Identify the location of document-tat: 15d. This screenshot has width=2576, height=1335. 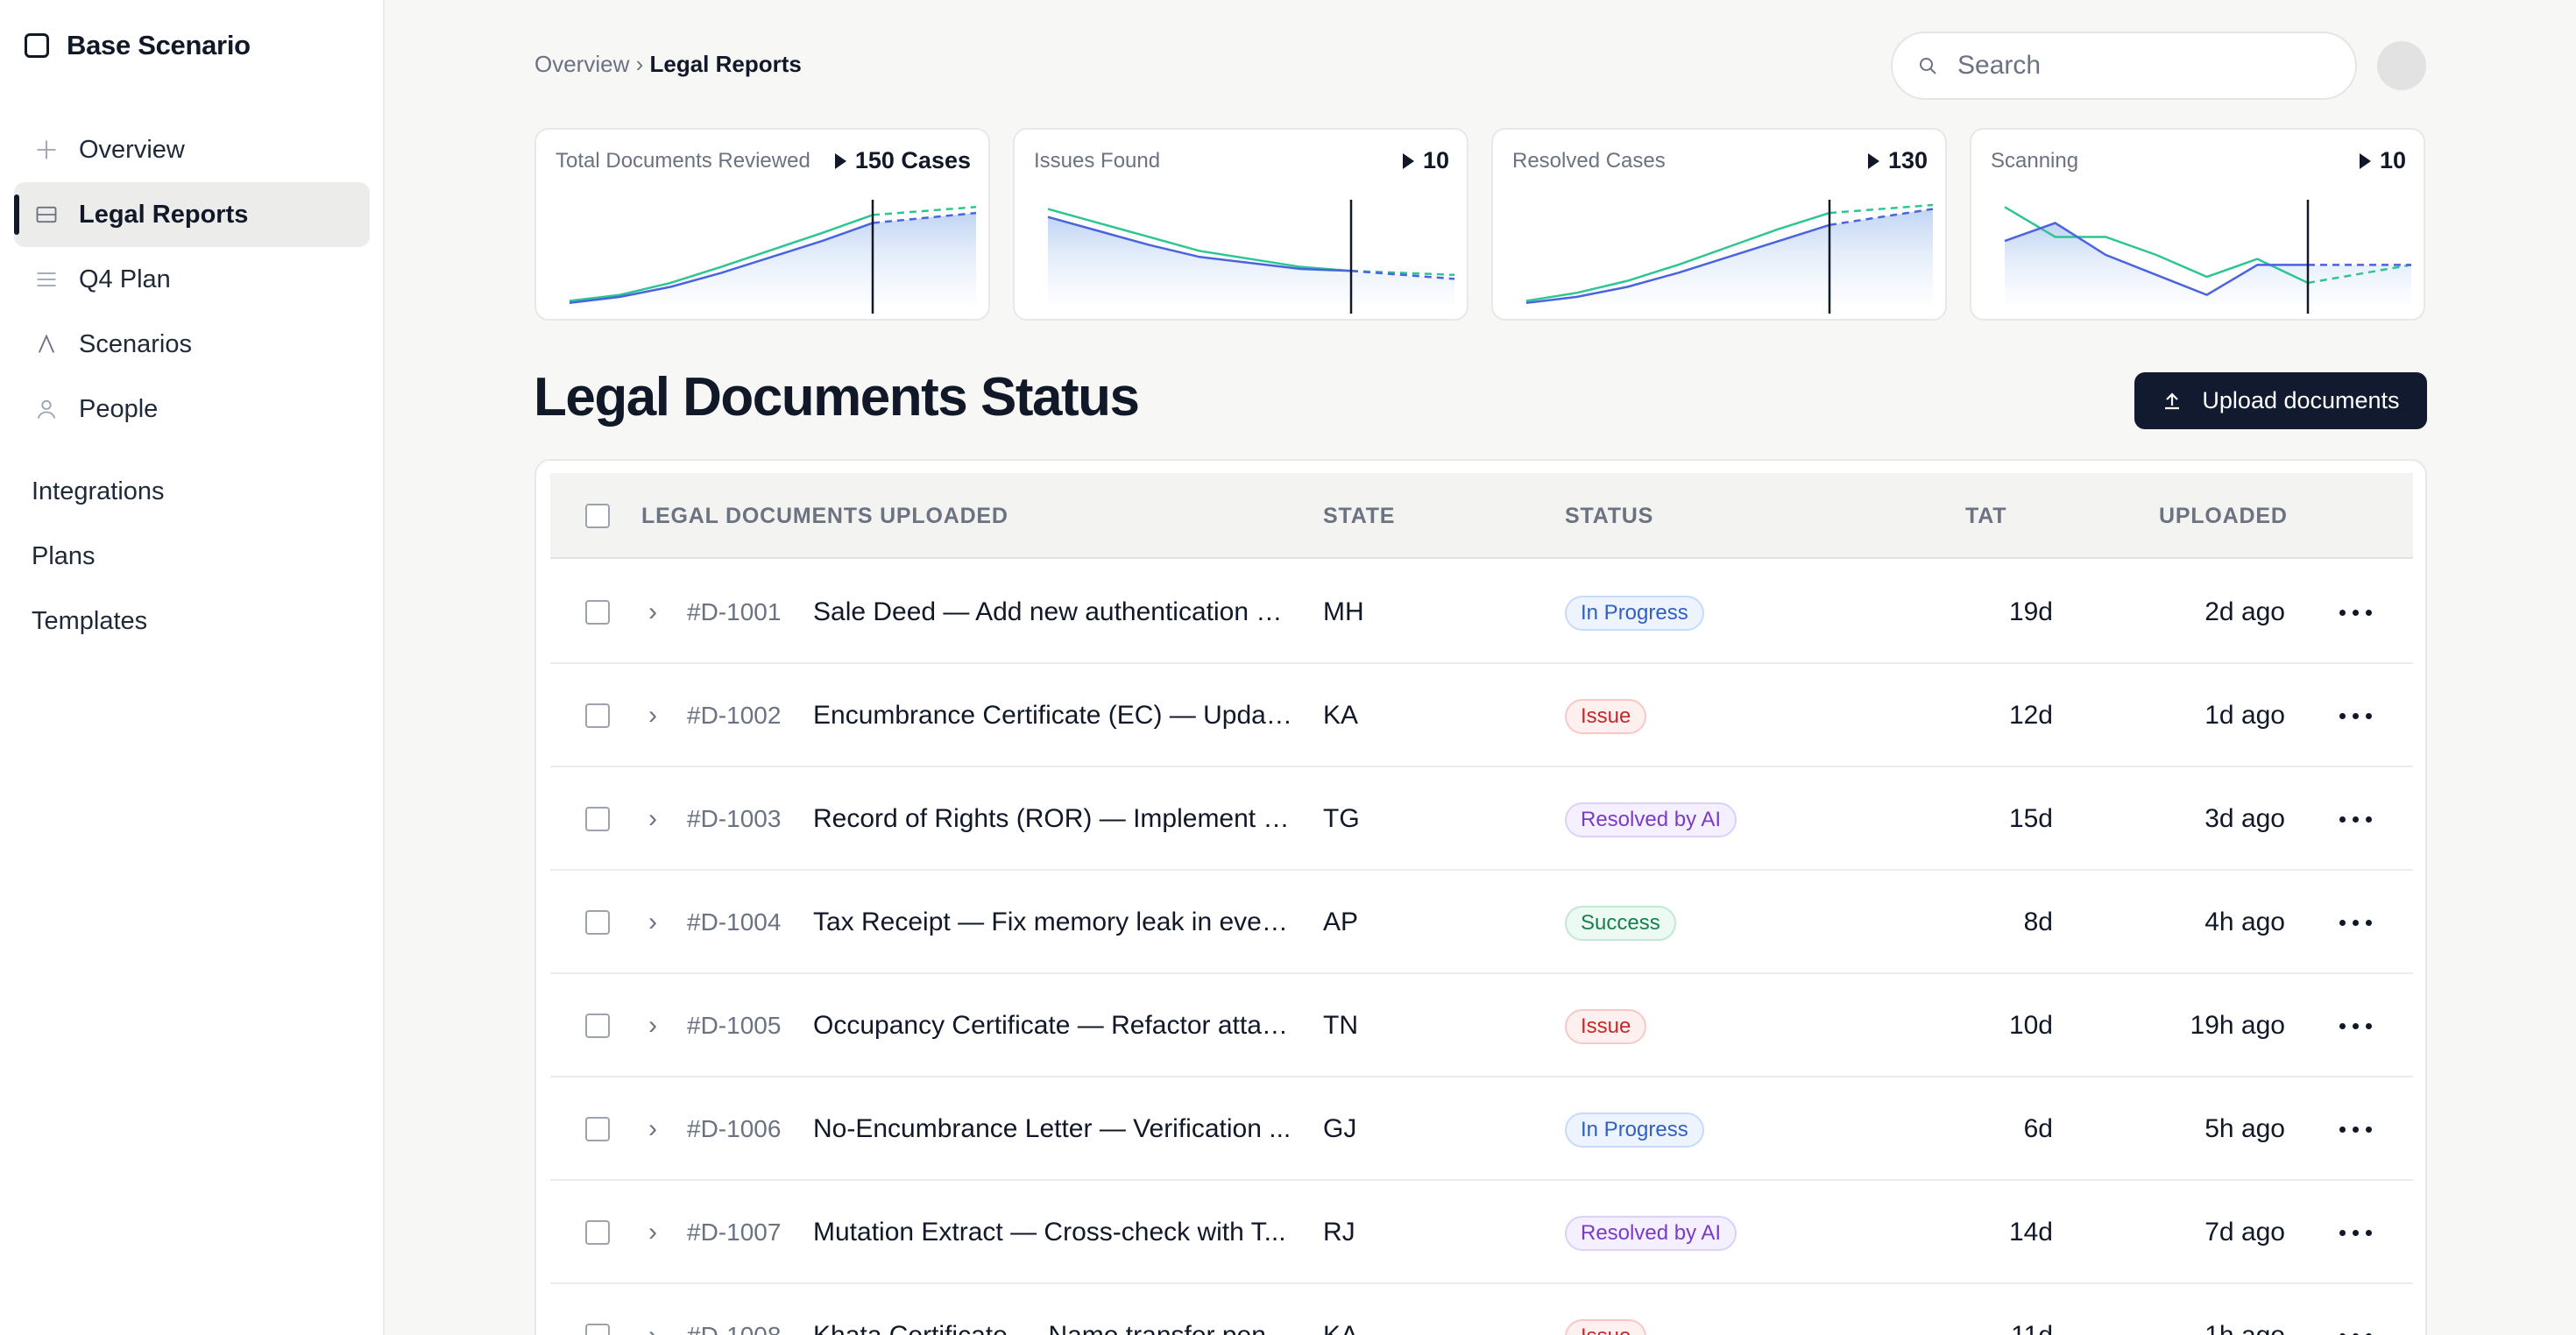
(2030, 818).